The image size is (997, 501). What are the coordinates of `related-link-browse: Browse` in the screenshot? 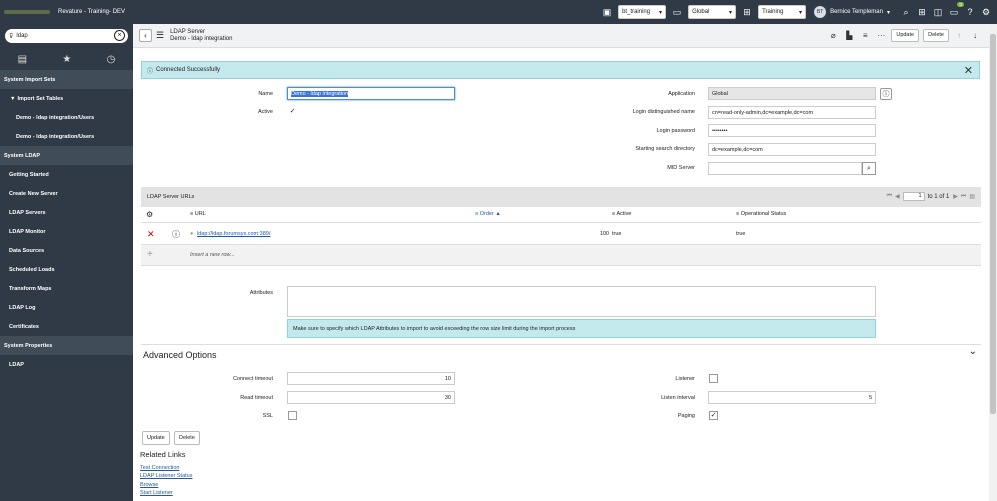 It's located at (149, 485).